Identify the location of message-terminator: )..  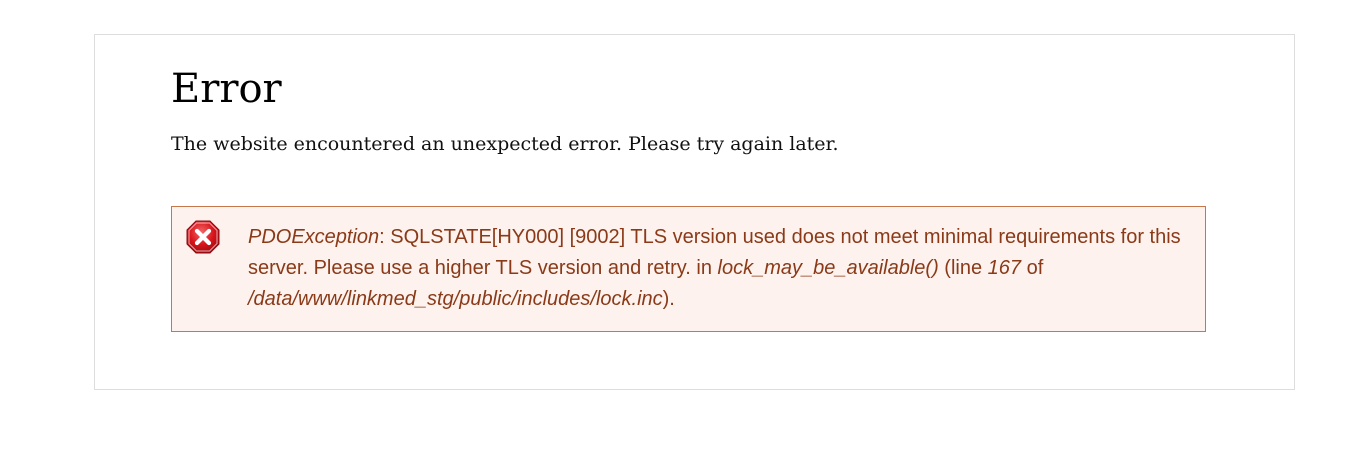
(668, 299).